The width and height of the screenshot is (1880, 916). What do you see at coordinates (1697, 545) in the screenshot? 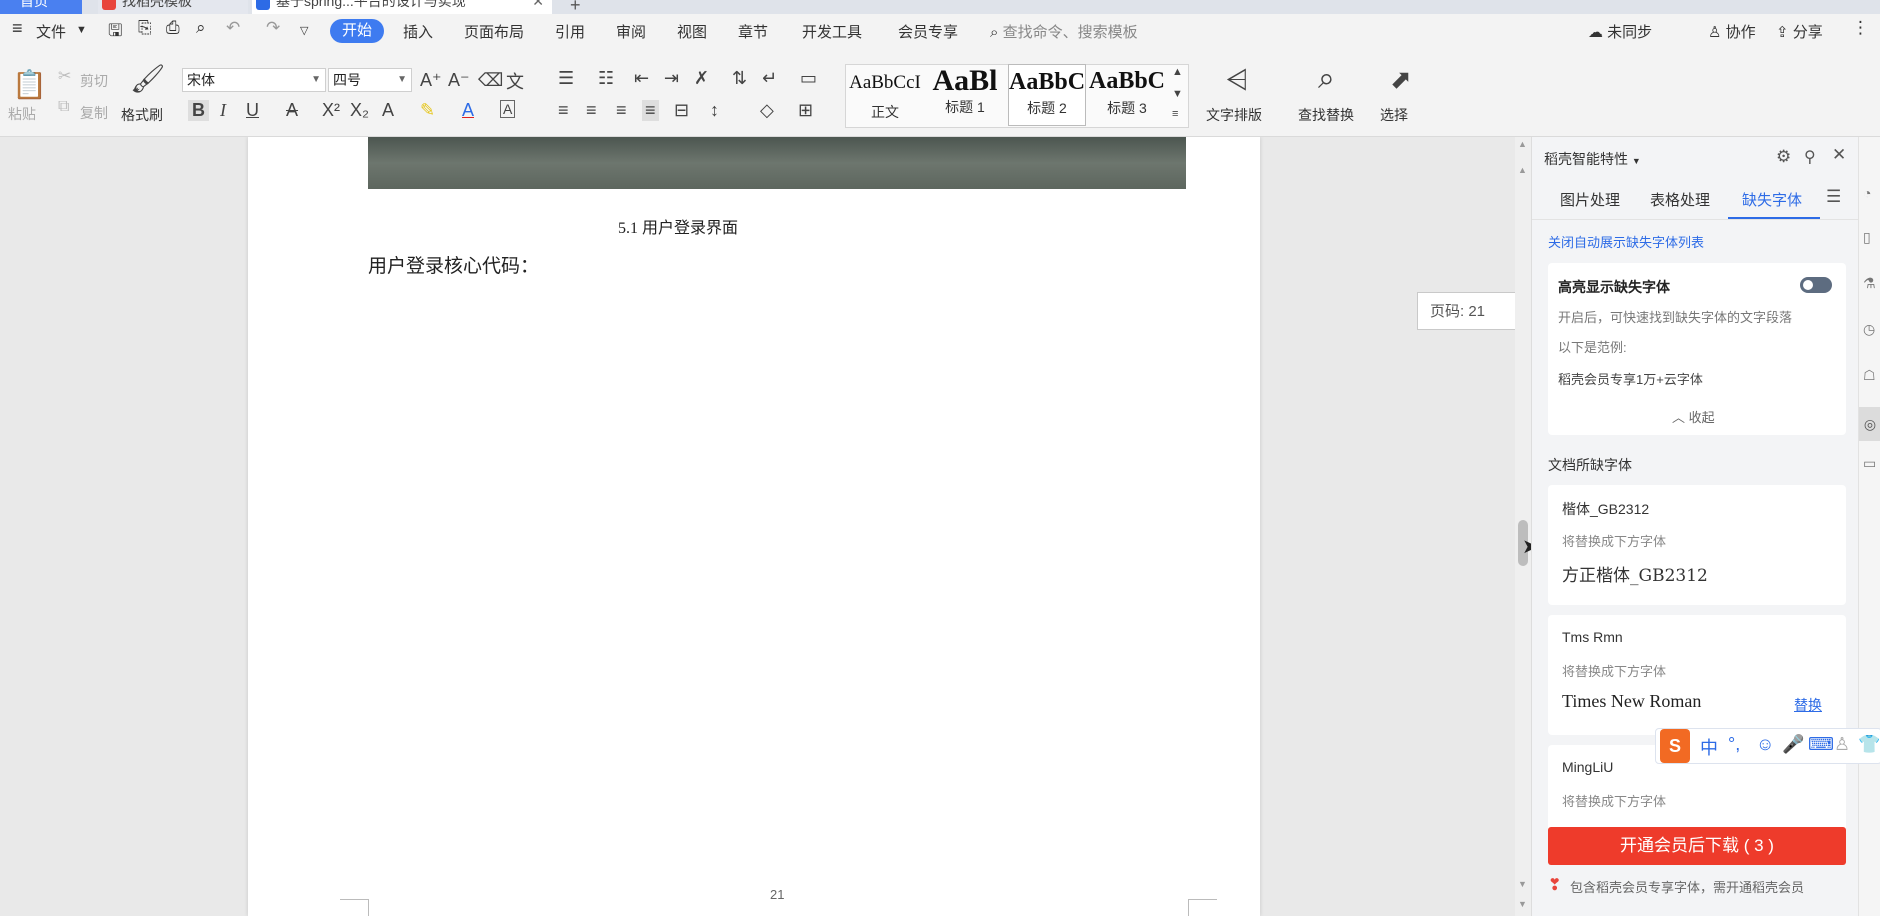
I see `font-card: 楷体_GB2312 将替换成下方字体 方正楷体_GB2312` at bounding box center [1697, 545].